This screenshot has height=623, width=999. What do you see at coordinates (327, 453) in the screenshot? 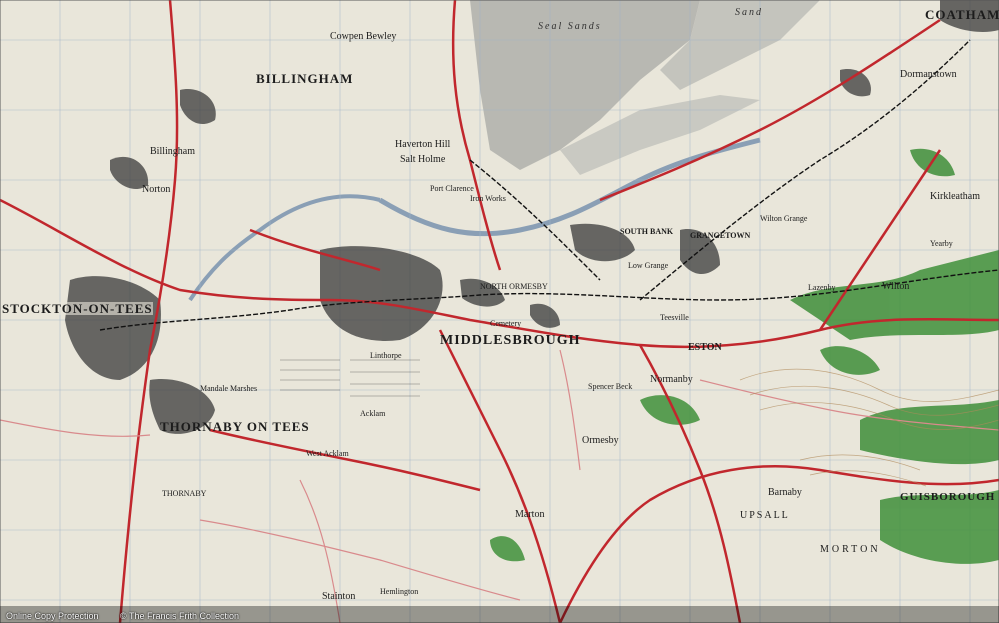
I see `label-west-acklam: West Acklam` at bounding box center [327, 453].